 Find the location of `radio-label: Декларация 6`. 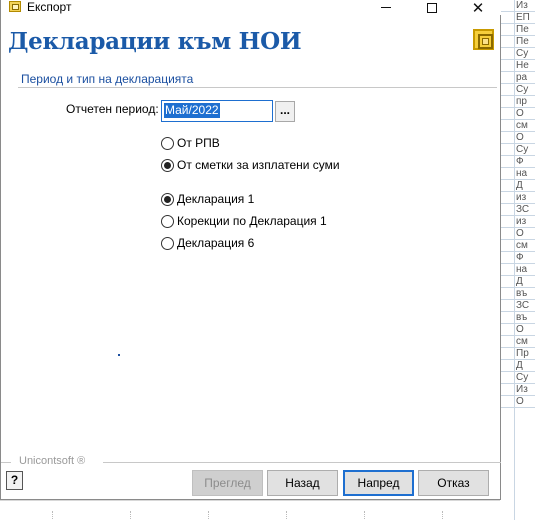

radio-label: Декларация 6 is located at coordinates (216, 243).